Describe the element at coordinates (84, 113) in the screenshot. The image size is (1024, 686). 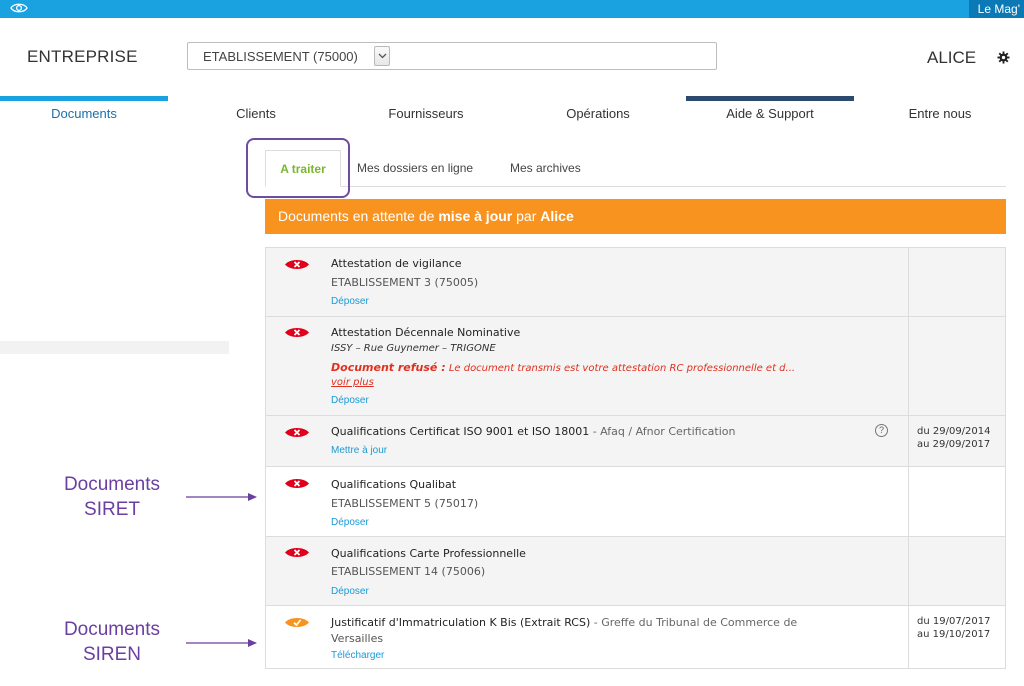
I see `nav-documents: Documents` at that location.